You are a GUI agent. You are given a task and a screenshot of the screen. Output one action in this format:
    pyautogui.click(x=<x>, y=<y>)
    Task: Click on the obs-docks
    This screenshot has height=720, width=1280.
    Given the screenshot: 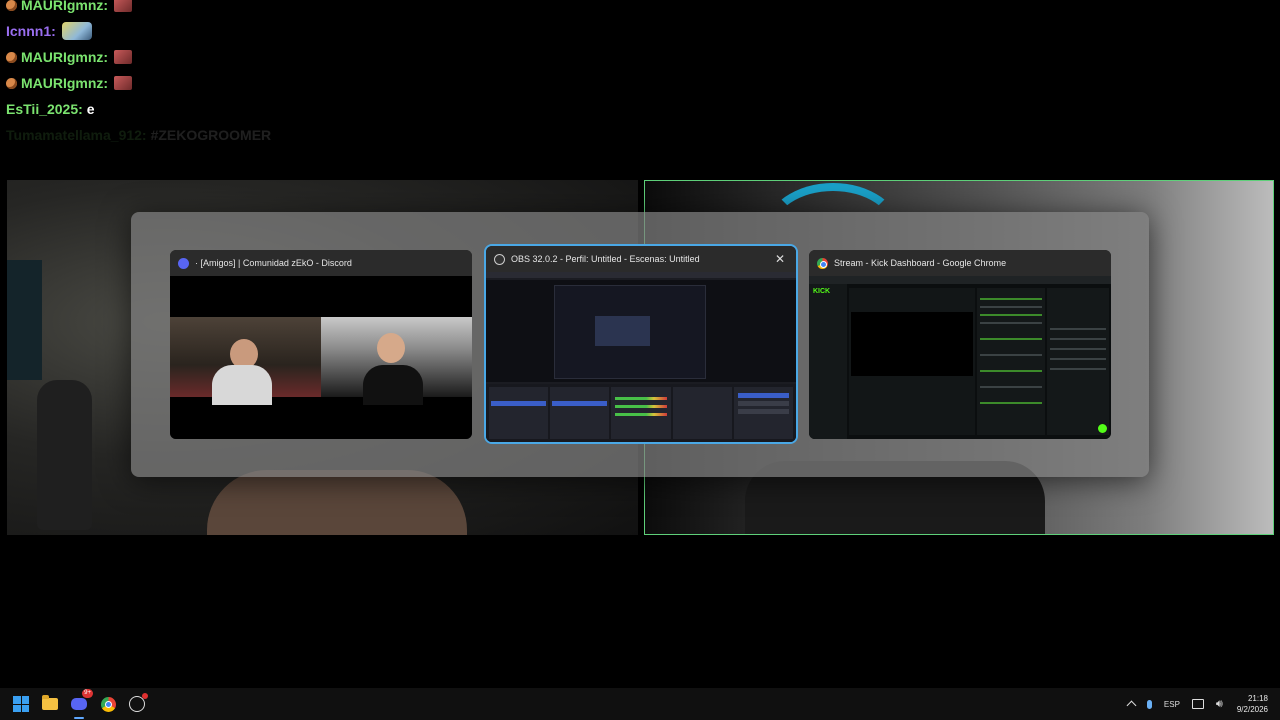 What is the action you would take?
    pyautogui.click(x=641, y=413)
    